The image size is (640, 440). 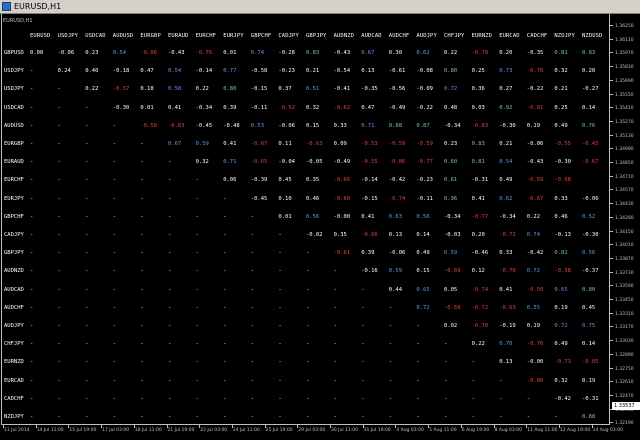 What do you see at coordinates (14, 198) in the screenshot?
I see `row-label: EURJPY` at bounding box center [14, 198].